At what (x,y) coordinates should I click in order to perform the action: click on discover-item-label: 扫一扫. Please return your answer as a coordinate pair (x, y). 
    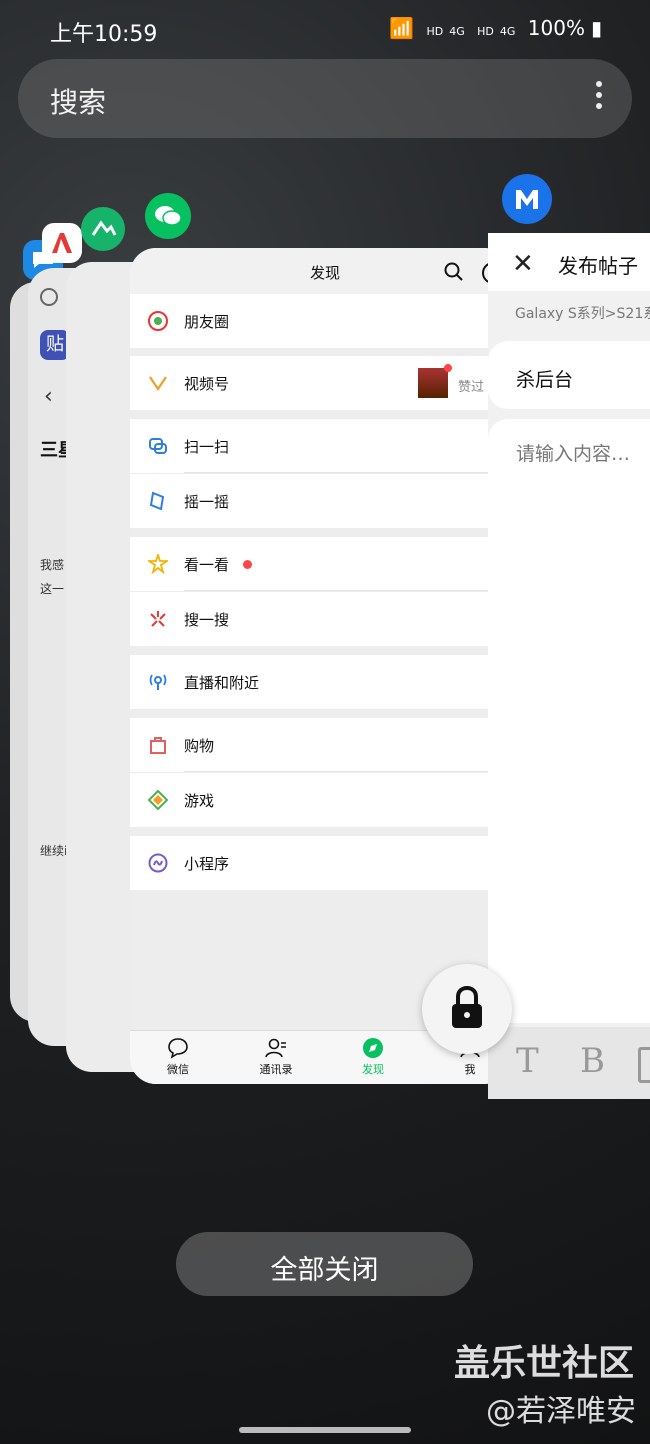
    Looking at the image, I should click on (207, 447).